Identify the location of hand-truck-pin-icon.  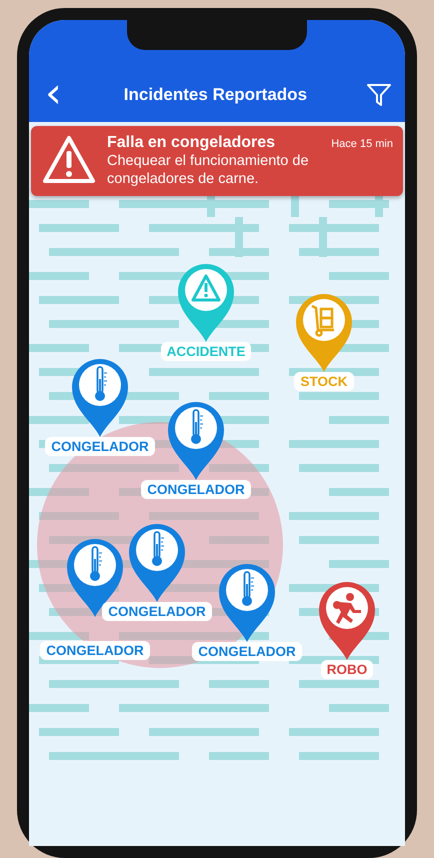
(324, 333).